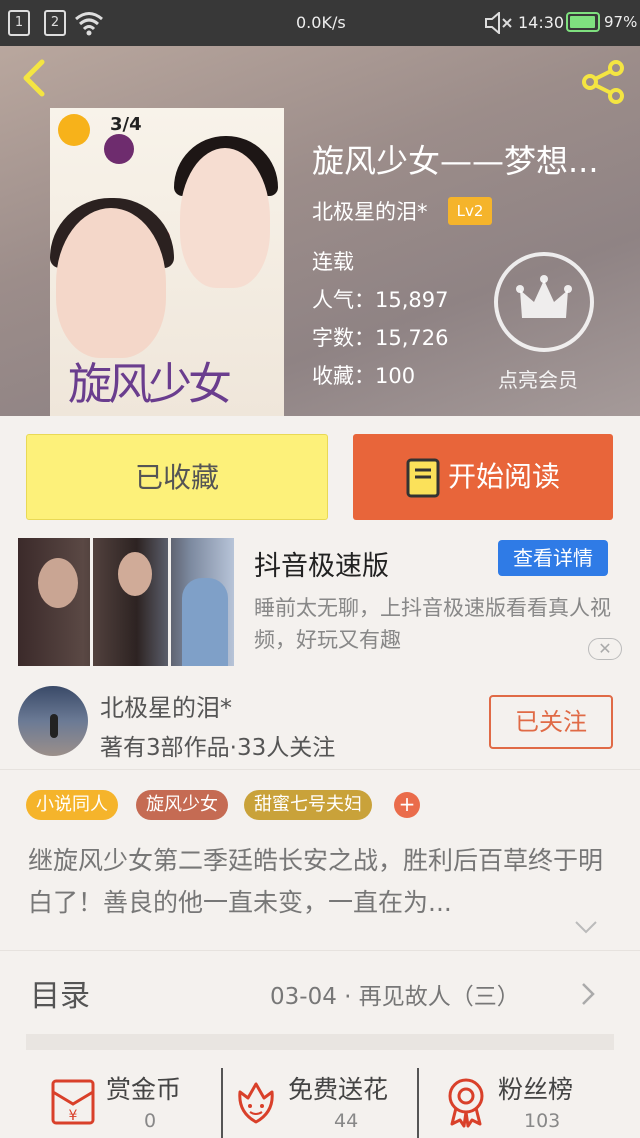 The image size is (640, 1138). What do you see at coordinates (150, 1121) in the screenshot?
I see `reward-coins-value: 0` at bounding box center [150, 1121].